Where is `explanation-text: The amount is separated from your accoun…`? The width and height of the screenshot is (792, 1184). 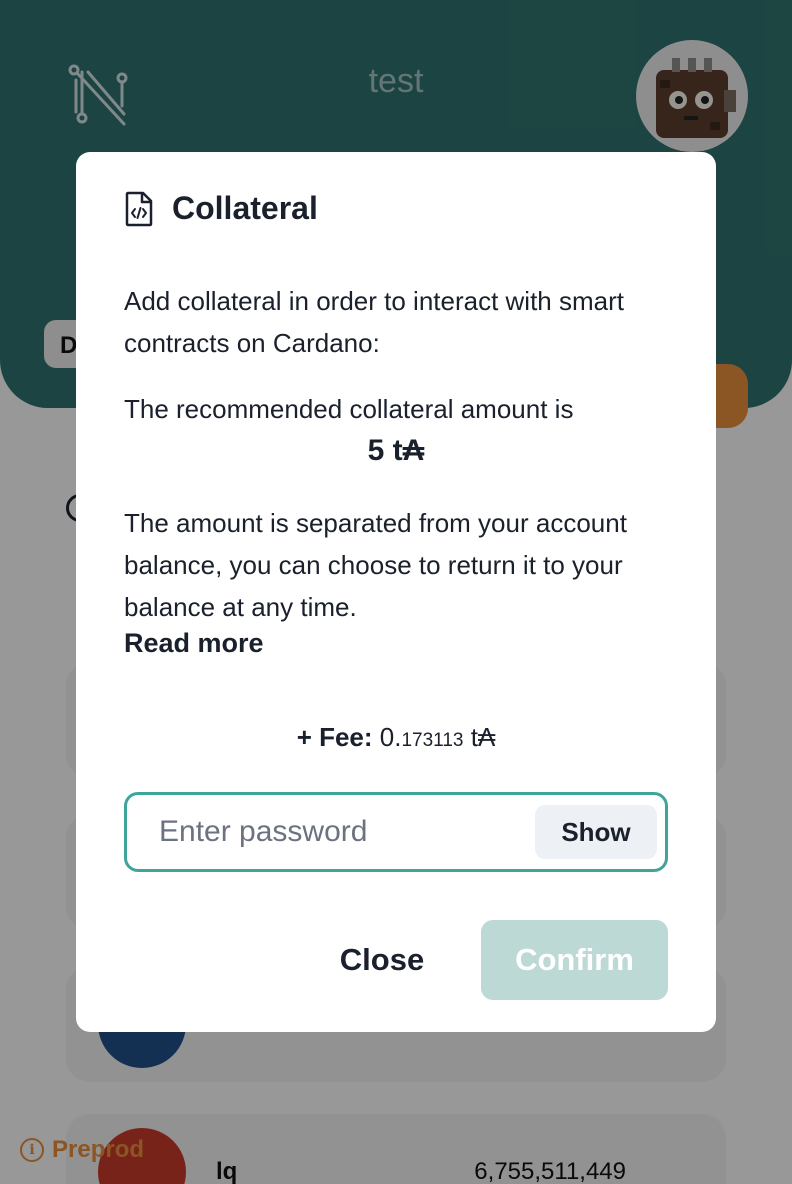
explanation-text: The amount is separated from your accoun… is located at coordinates (375, 565).